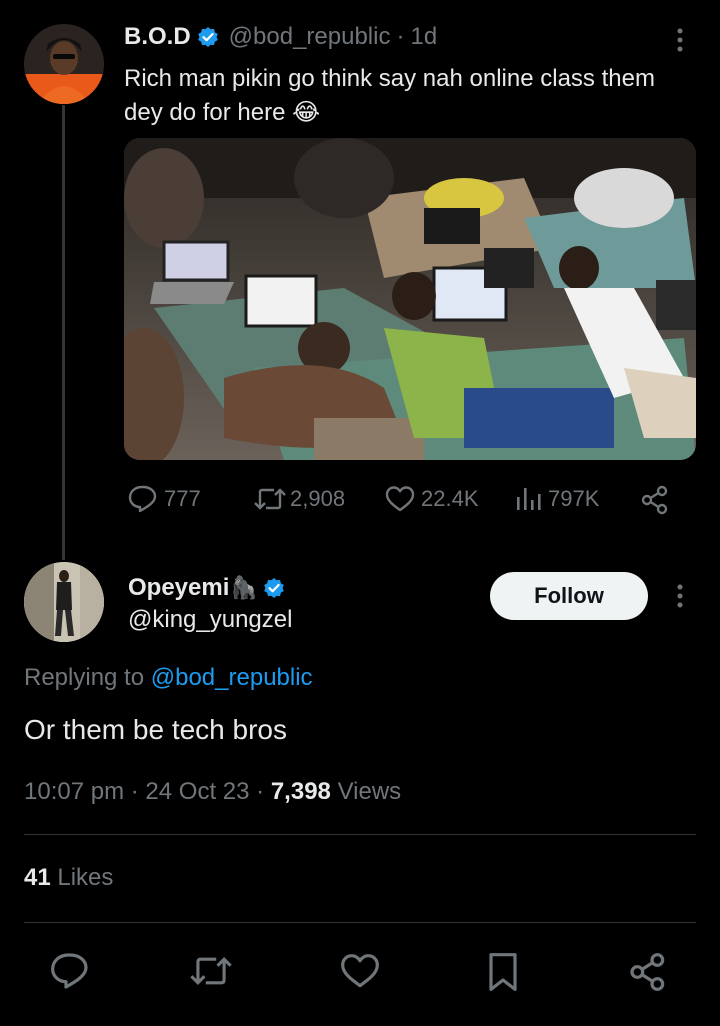 The width and height of the screenshot is (720, 1026). I want to click on replying-prefix: Replying to, so click(84, 677).